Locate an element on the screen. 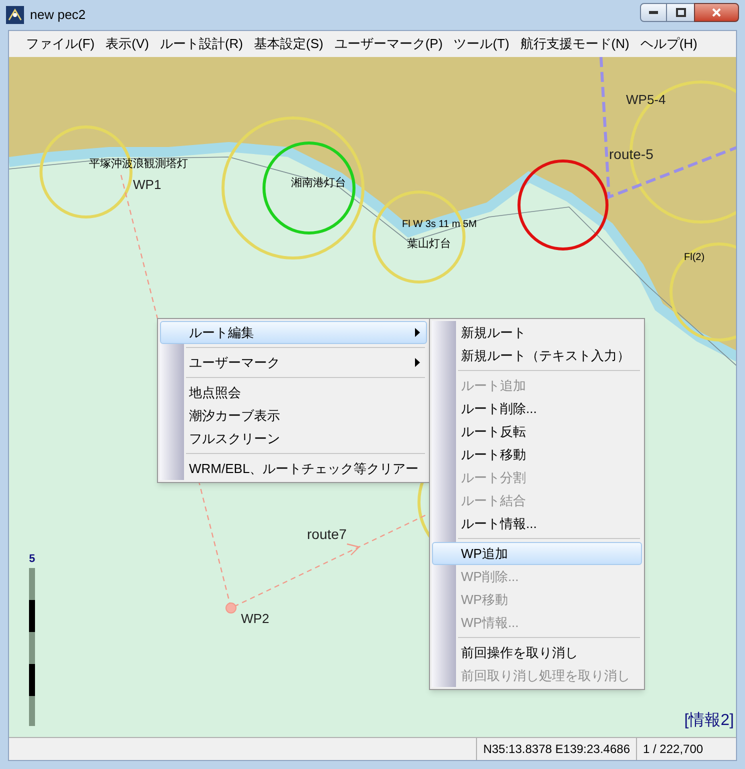 This screenshot has width=745, height=769. menu-item: 新規ルート is located at coordinates (537, 332).